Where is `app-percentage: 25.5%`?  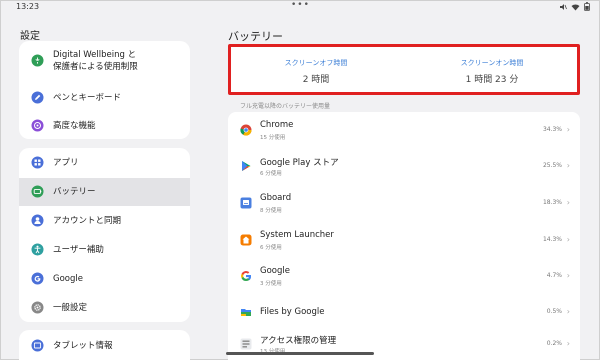
app-percentage: 25.5% is located at coordinates (552, 165).